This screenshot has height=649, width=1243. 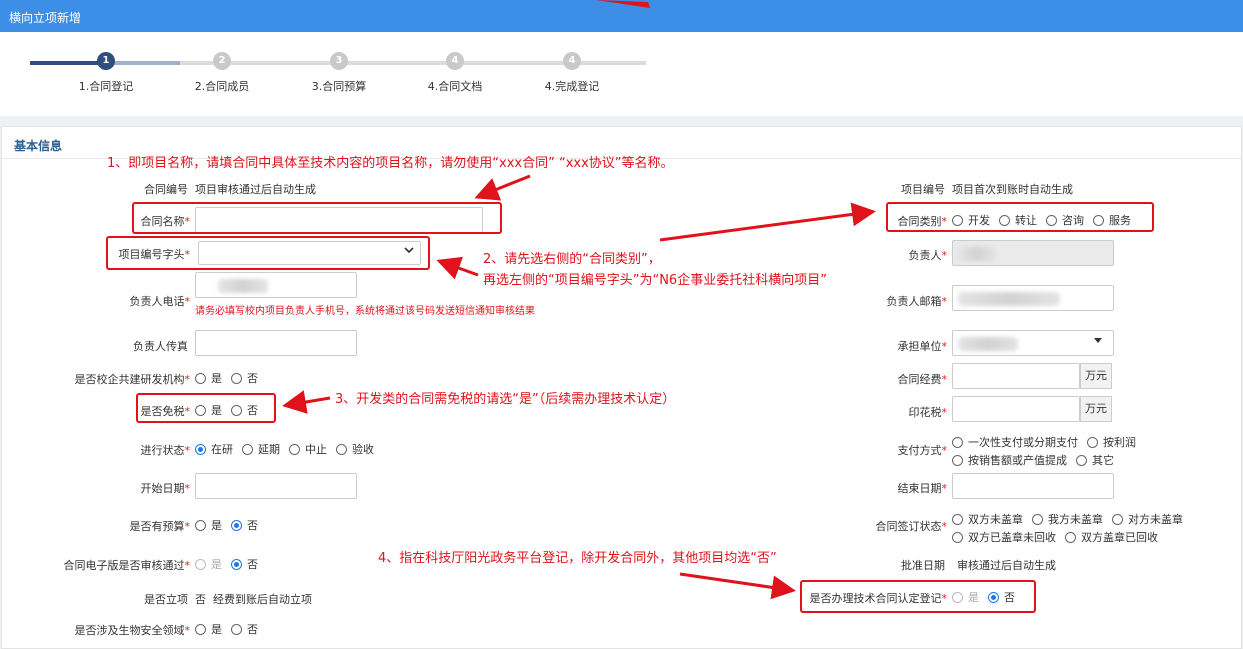 I want to click on arrow-to-tax-free, so click(x=306, y=402).